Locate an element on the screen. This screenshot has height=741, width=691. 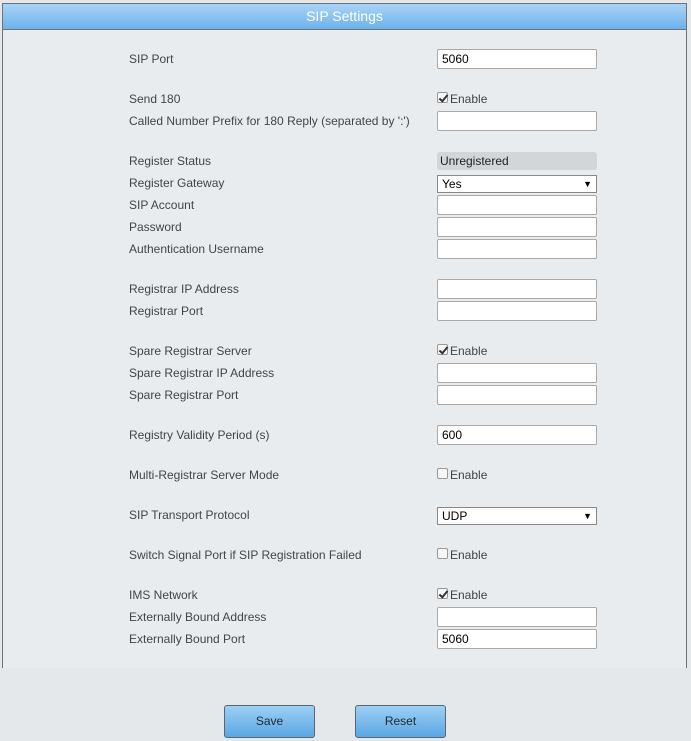
spare-registrar-ip-input is located at coordinates (517, 373).